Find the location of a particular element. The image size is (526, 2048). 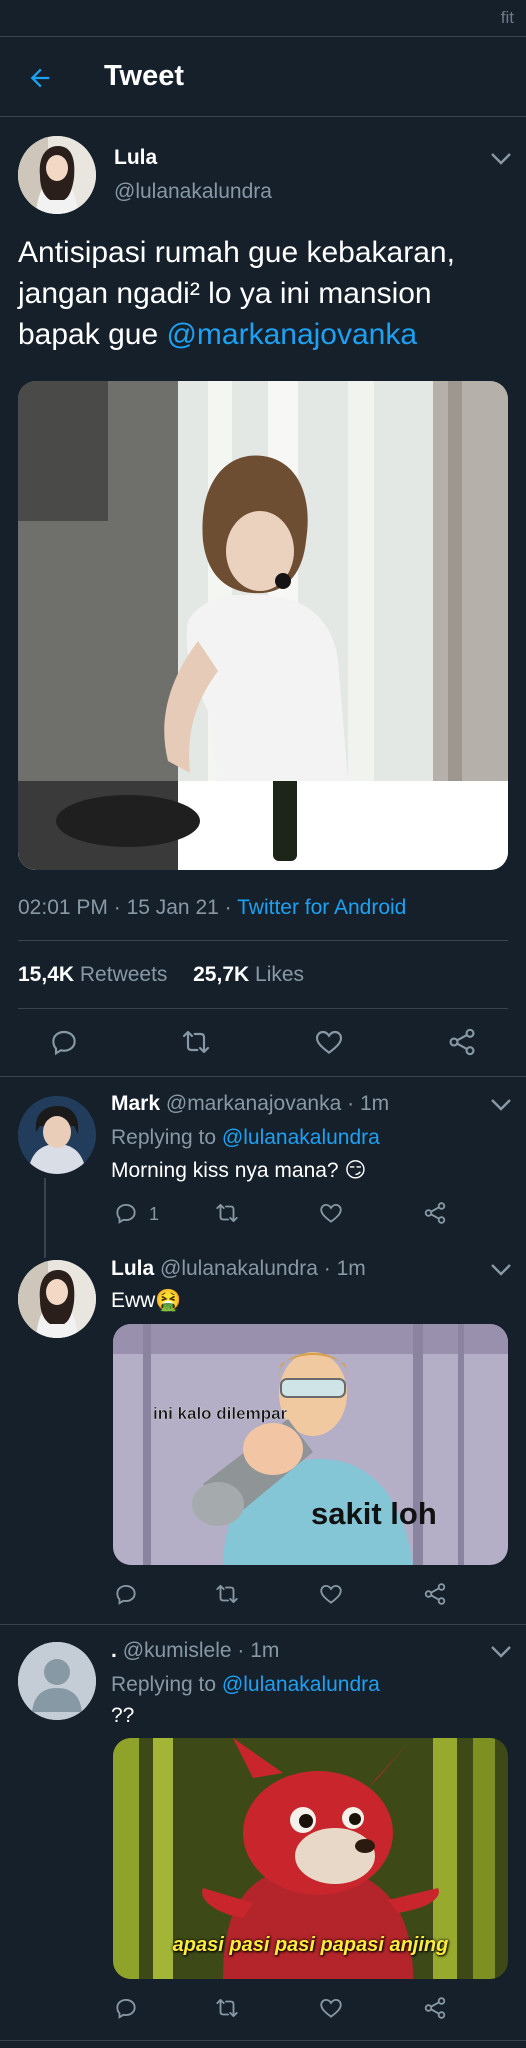

tweet-stats-row: 15,4K Retweets 25,7K Likes is located at coordinates (161, 975).